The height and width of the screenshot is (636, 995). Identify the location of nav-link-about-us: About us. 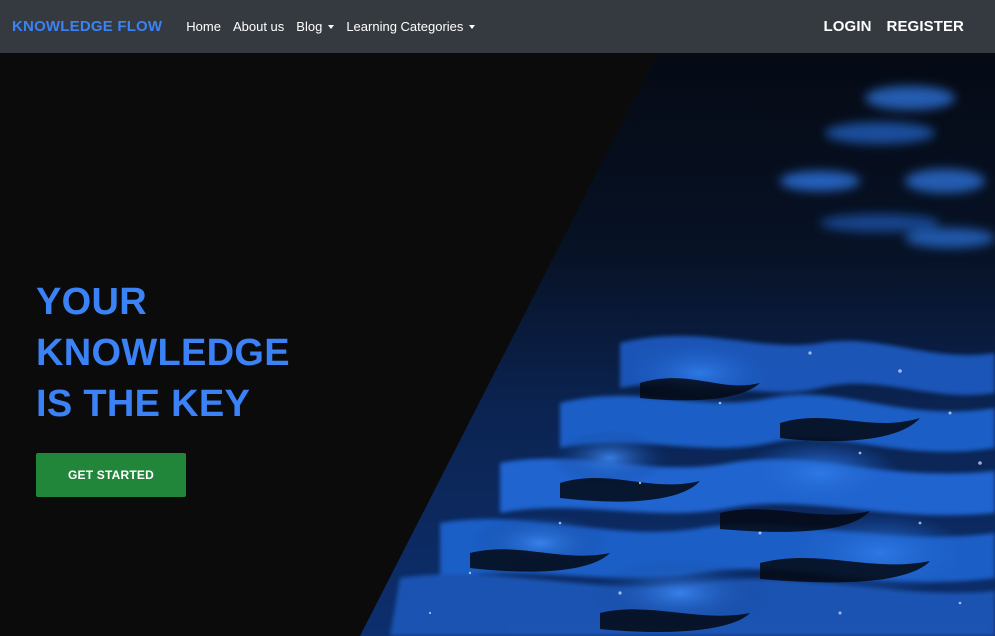
(258, 26).